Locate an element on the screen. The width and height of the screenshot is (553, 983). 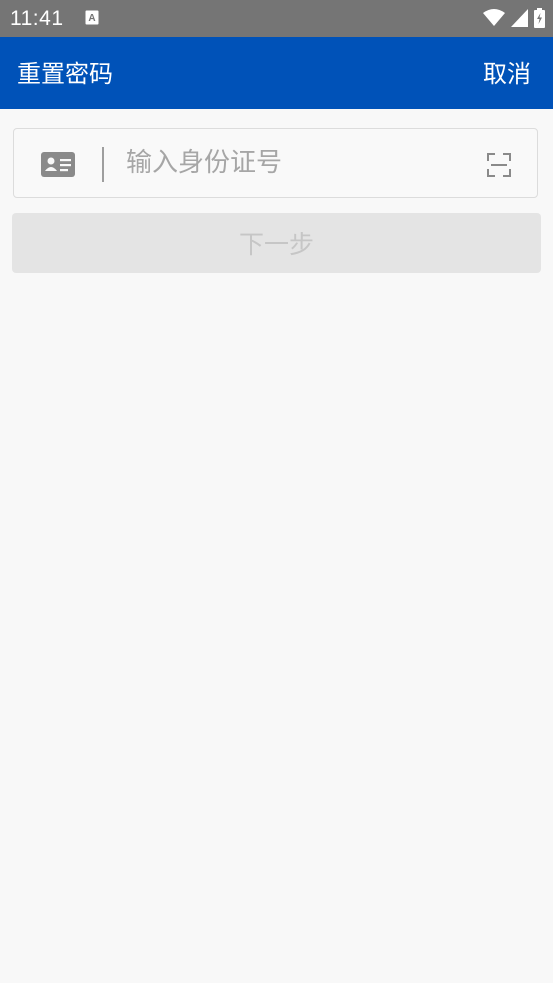
next-step-button: 下一步 is located at coordinates (276, 243).